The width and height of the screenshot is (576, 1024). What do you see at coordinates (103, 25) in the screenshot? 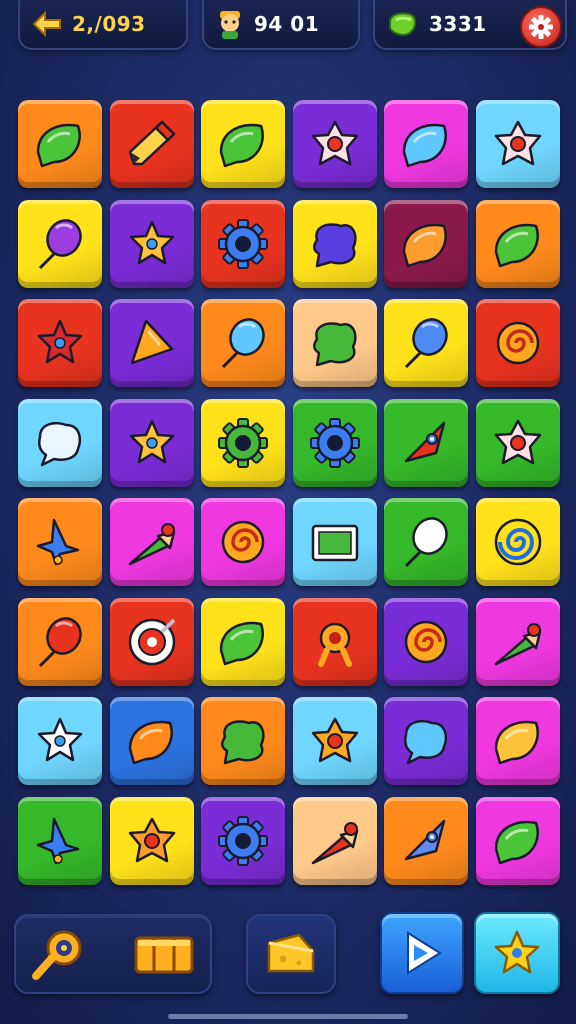
I see `coins-counter: 2,/093` at bounding box center [103, 25].